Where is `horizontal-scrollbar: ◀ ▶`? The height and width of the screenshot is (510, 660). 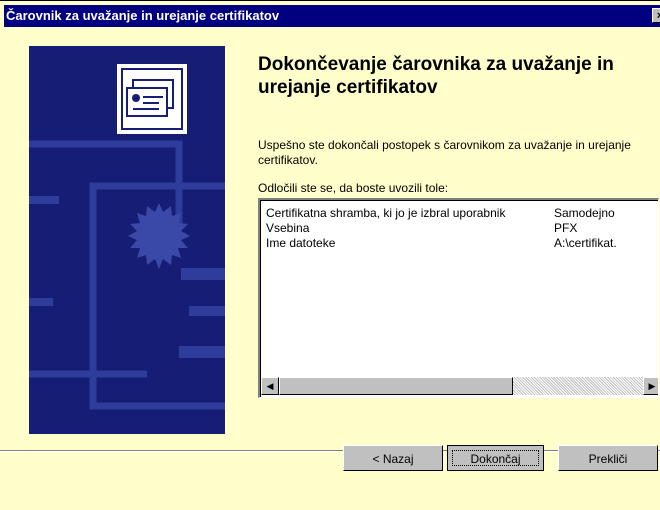 horizontal-scrollbar: ◀ ▶ is located at coordinates (459, 386).